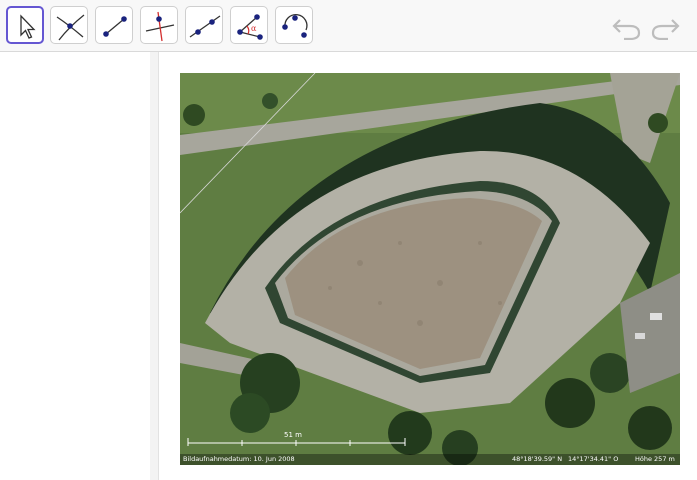  I want to click on elevation: Höhe 257 m, so click(655, 459).